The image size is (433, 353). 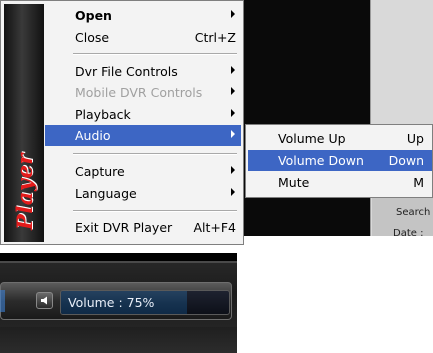 I want to click on menu-item-label: Language, so click(x=106, y=193).